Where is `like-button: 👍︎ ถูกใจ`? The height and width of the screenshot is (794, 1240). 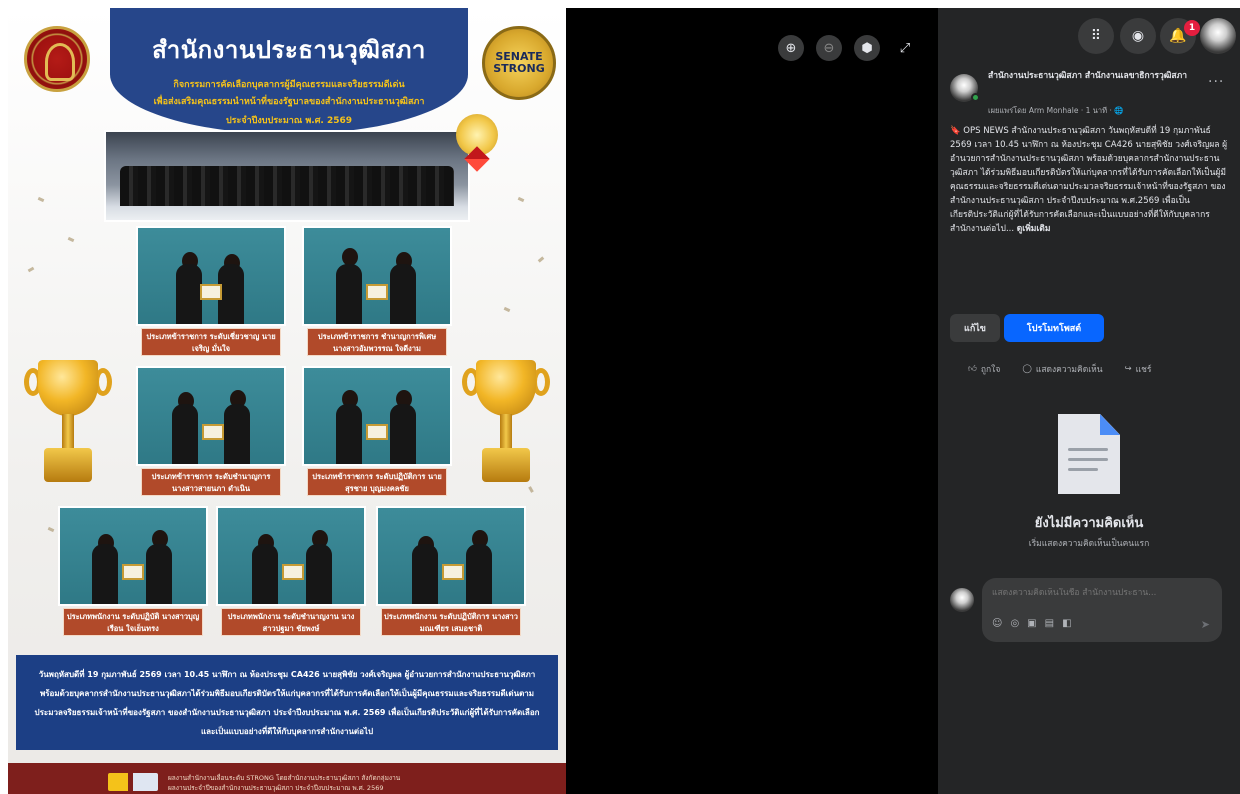
like-button: 👍︎ ถูกใจ is located at coordinates (984, 369).